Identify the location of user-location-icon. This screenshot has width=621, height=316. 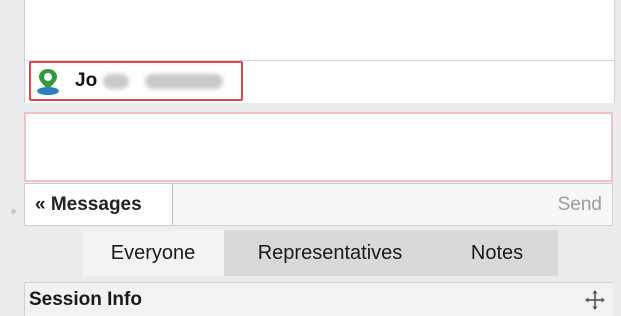
(48, 82).